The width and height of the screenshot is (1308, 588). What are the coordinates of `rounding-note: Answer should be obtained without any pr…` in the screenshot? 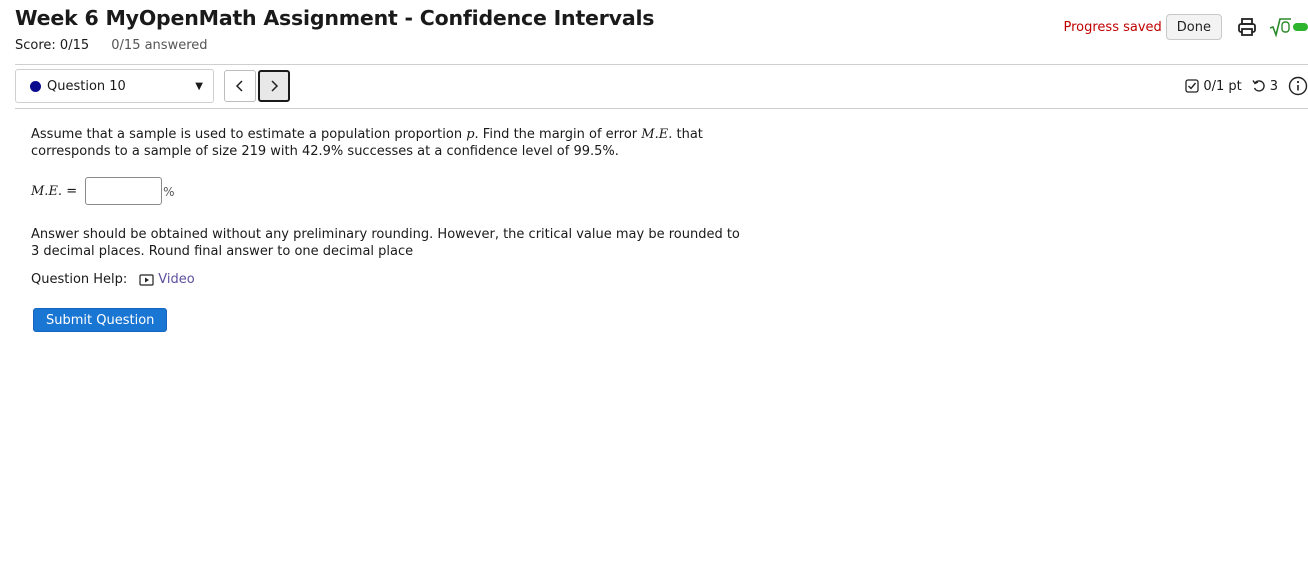 It's located at (385, 243).